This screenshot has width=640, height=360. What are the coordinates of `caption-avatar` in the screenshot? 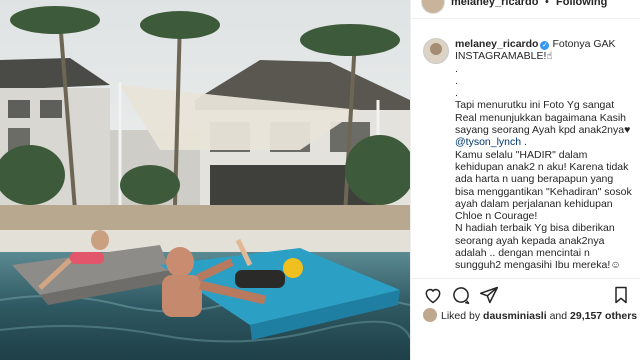 It's located at (436, 51).